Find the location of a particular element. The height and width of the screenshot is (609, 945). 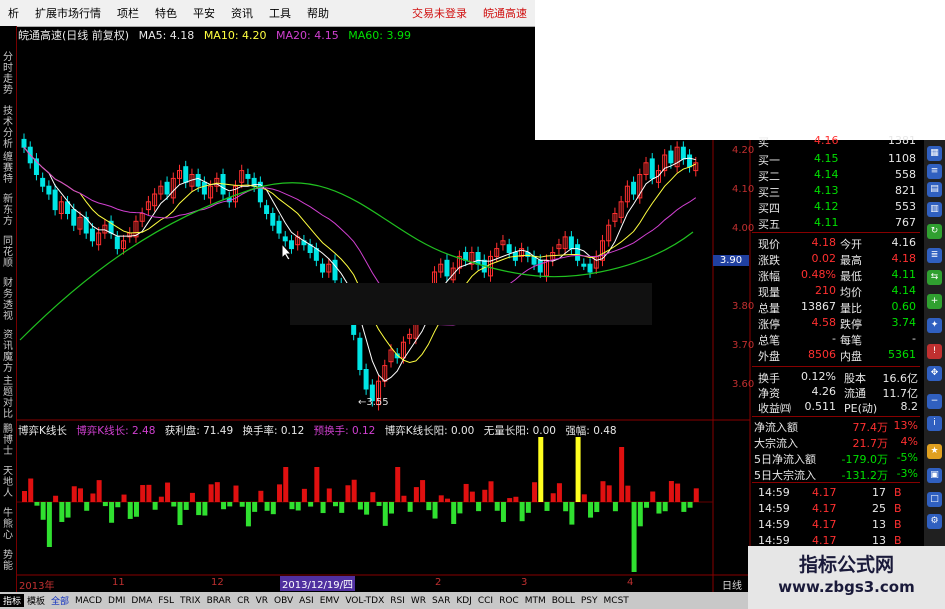

plus-icon: + is located at coordinates (934, 301).